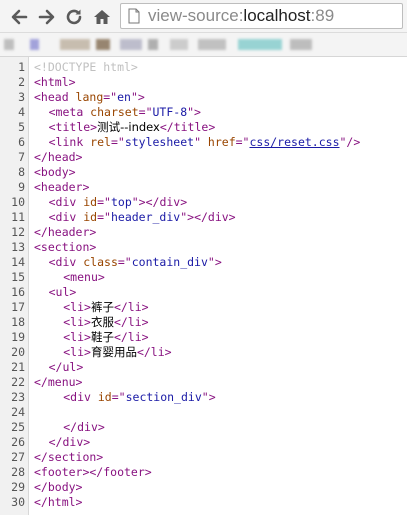 Image resolution: width=407 pixels, height=515 pixels. I want to click on source-line: 11 <div id="header_div"></div>, so click(203, 217).